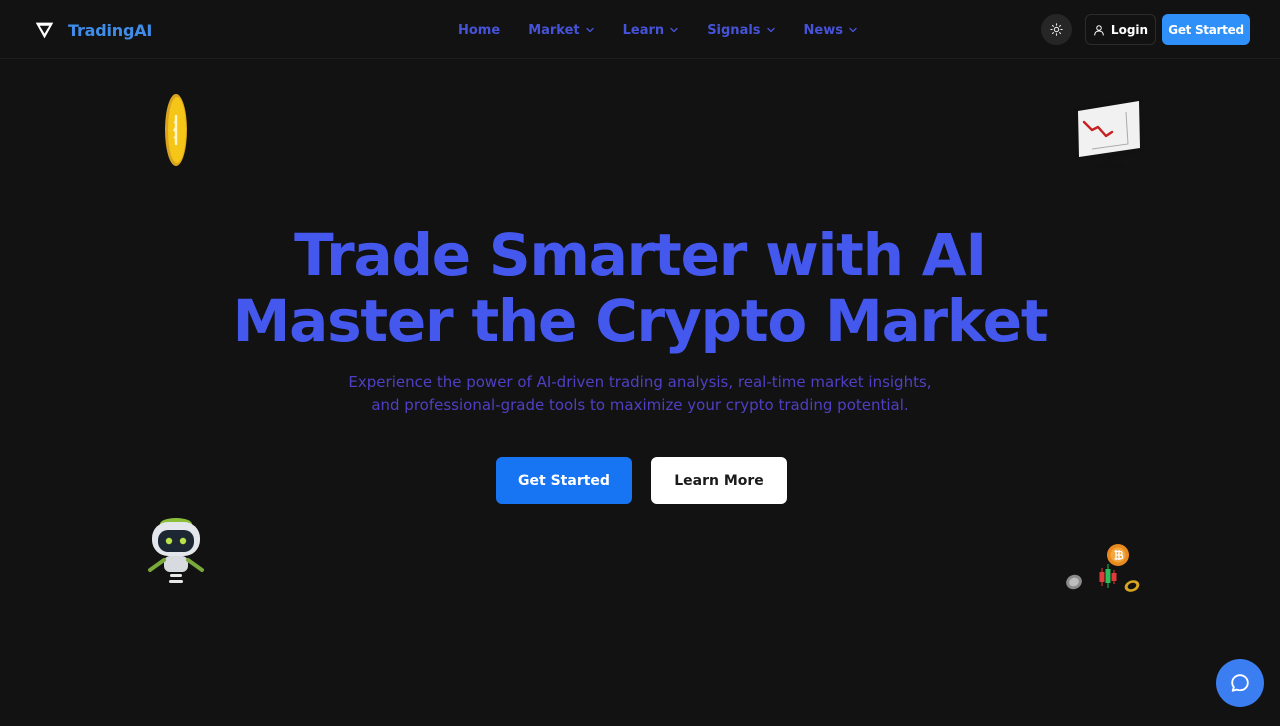 The height and width of the screenshot is (726, 1280). Describe the element at coordinates (643, 30) in the screenshot. I see `nav-item-label: Learn` at that location.